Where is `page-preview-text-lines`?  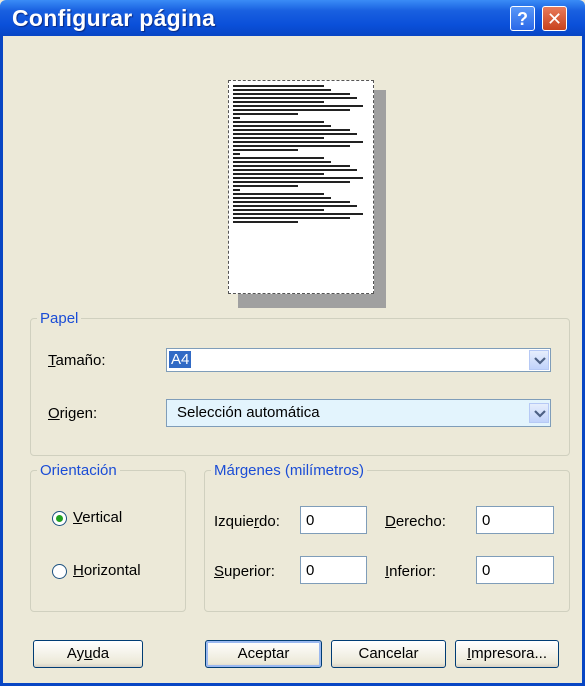
page-preview-text-lines is located at coordinates (298, 154).